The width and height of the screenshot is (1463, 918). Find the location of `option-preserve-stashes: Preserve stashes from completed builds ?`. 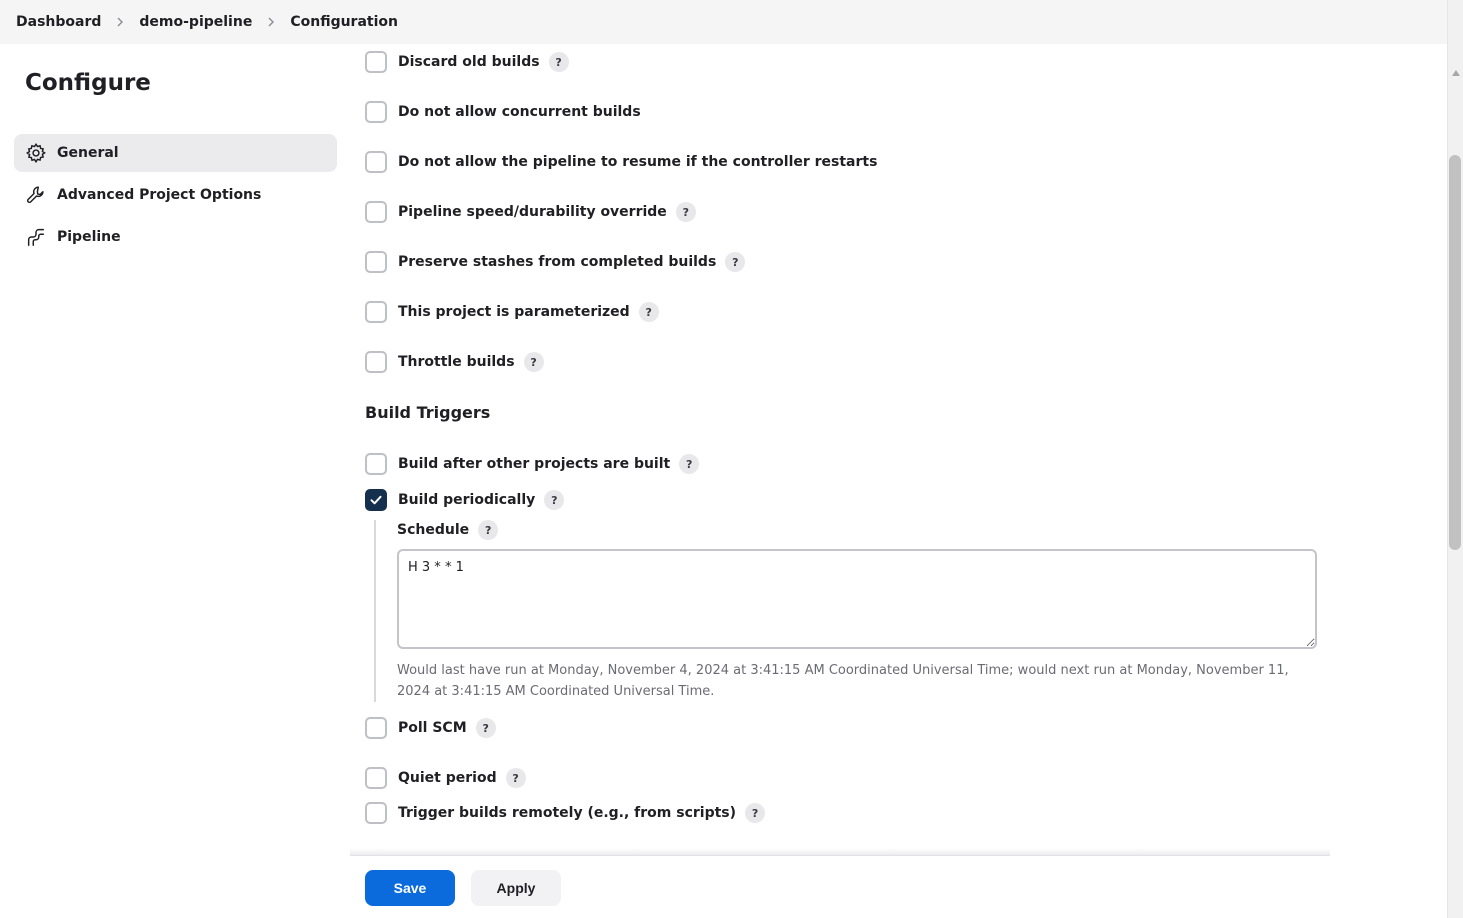

option-preserve-stashes: Preserve stashes from completed builds ? is located at coordinates (555, 262).